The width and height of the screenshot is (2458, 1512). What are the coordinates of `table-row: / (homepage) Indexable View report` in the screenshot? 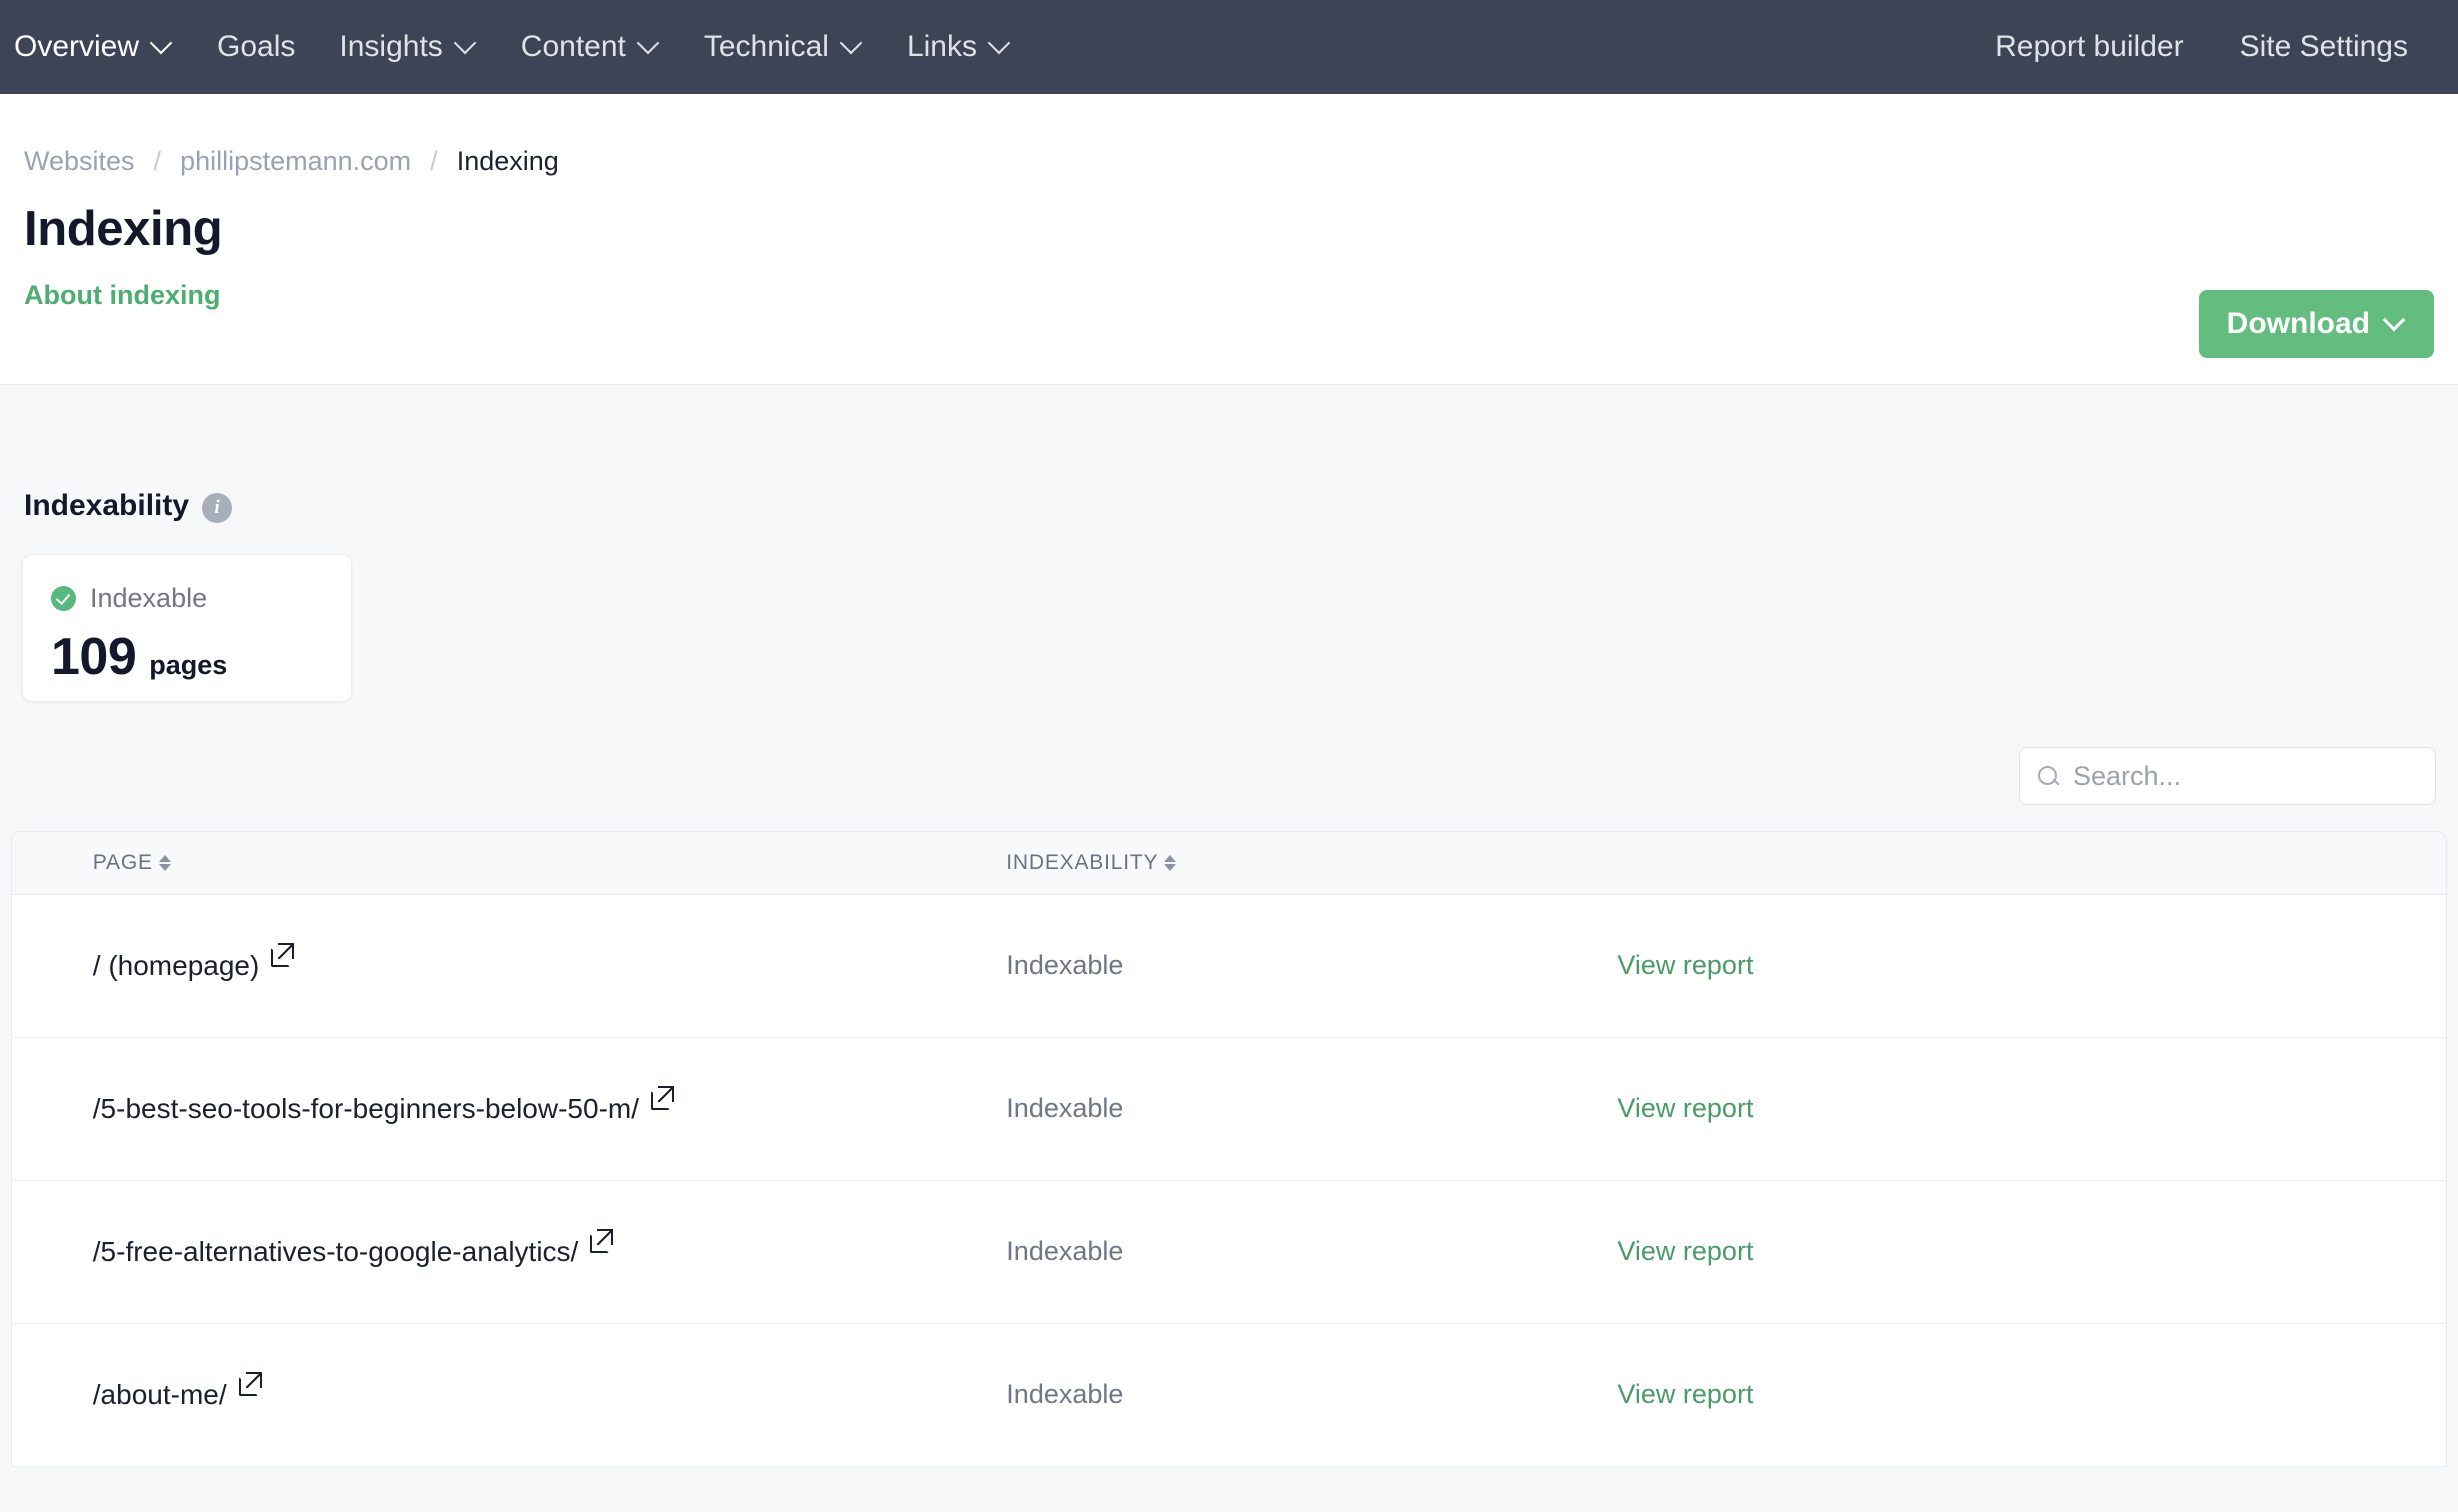 It's located at (1229, 966).